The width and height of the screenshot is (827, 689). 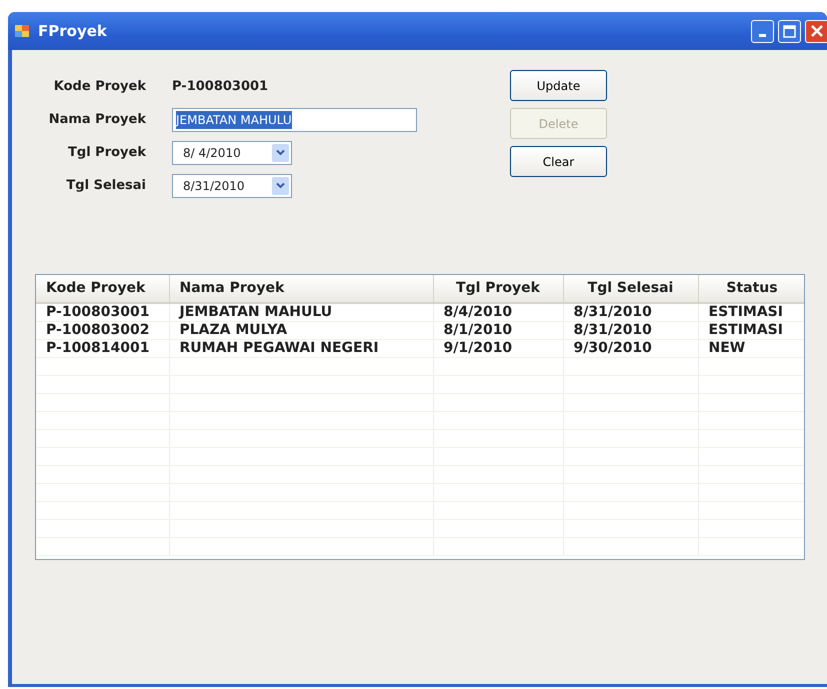 I want to click on date-picker: 8/ 4/2010, so click(x=232, y=152).